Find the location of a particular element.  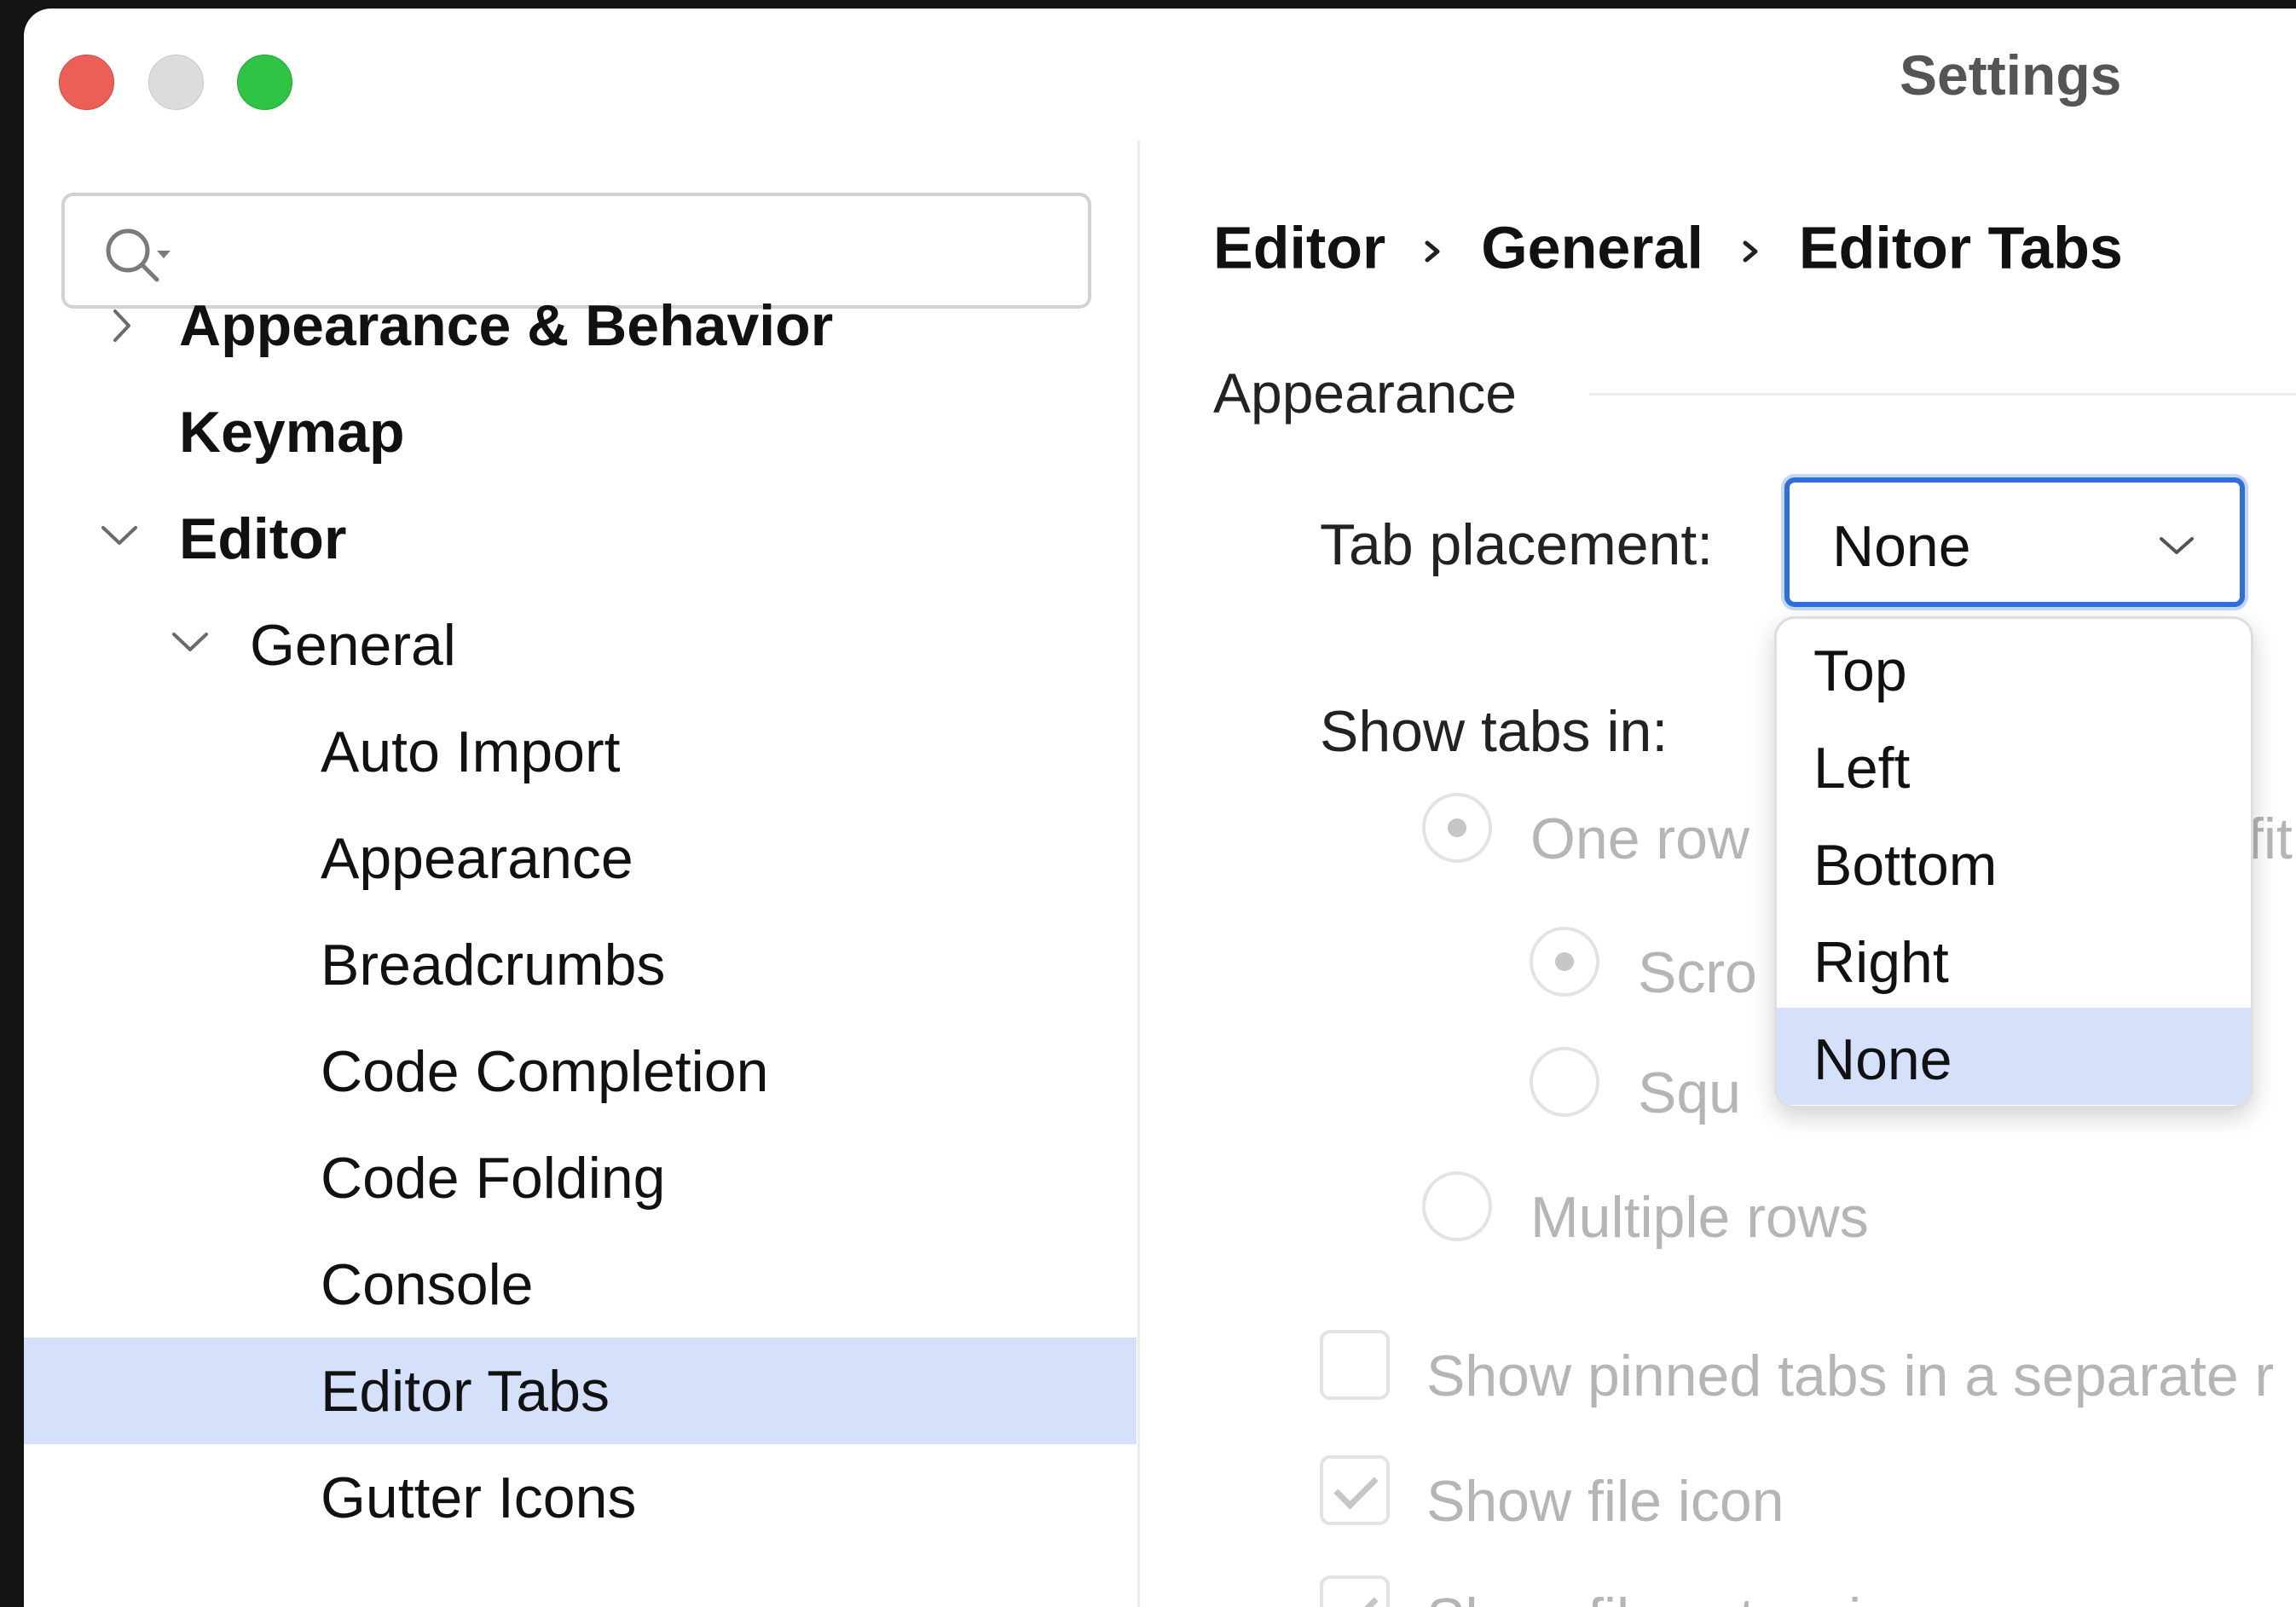

popup-option-right: Right is located at coordinates (2014, 959).